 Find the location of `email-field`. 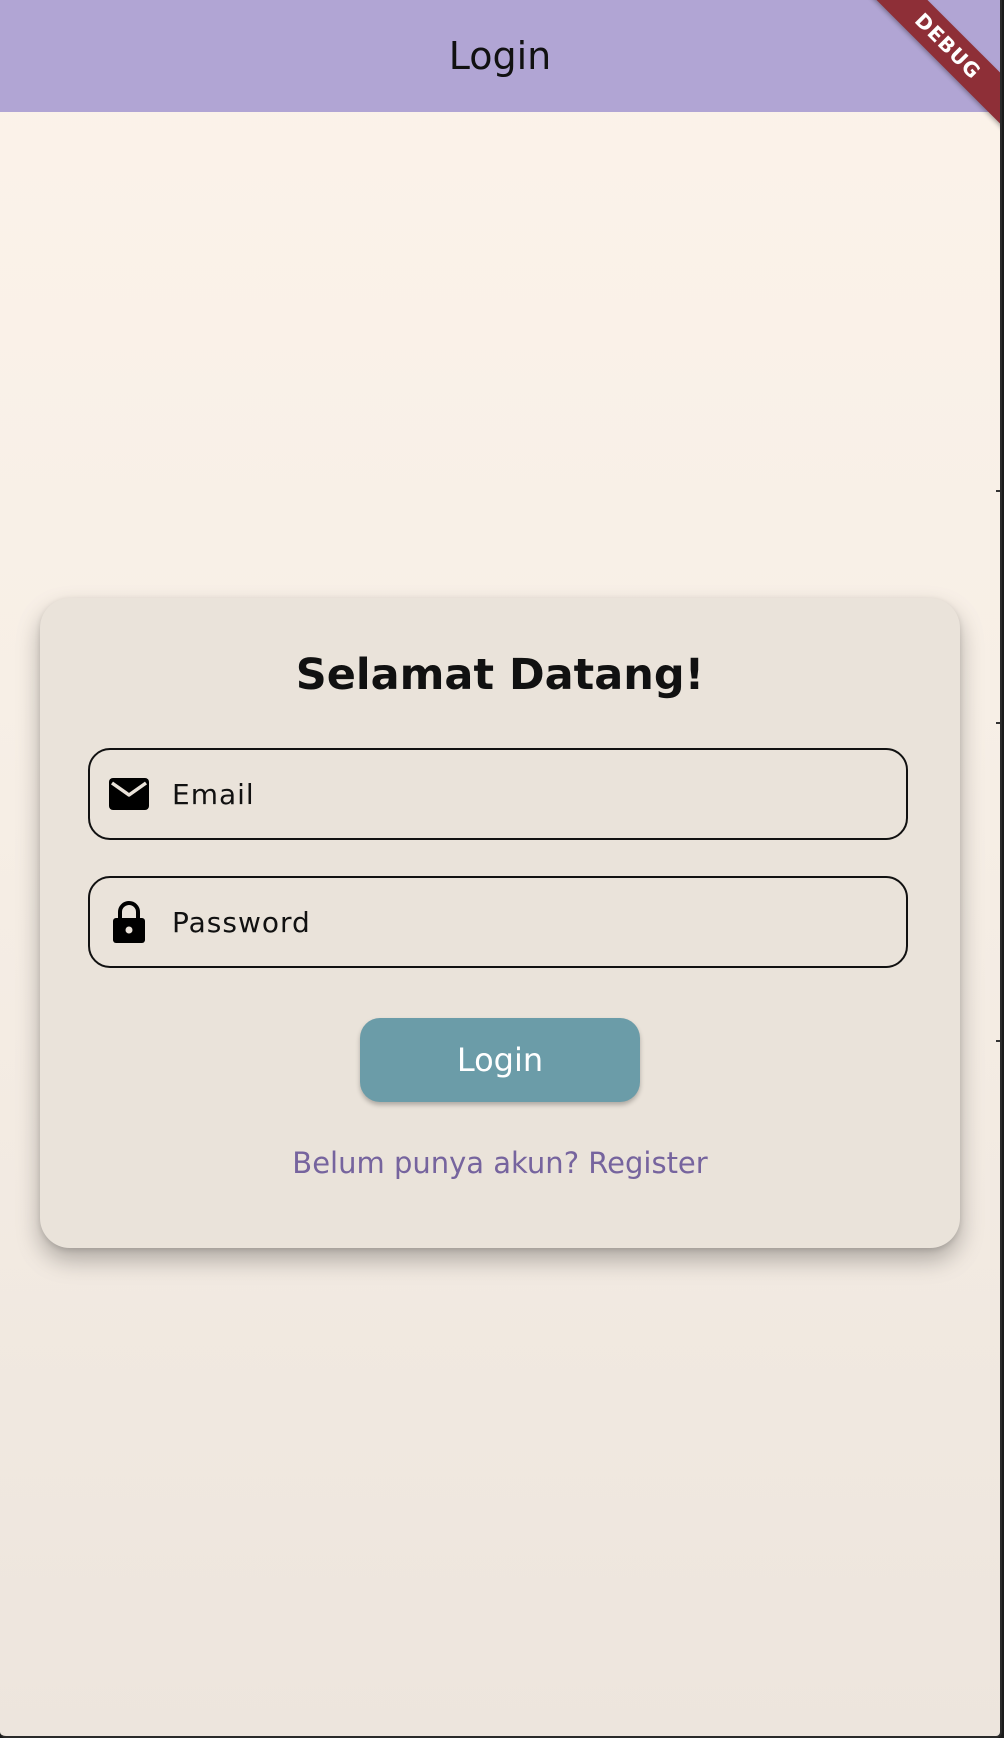

email-field is located at coordinates (498, 794).